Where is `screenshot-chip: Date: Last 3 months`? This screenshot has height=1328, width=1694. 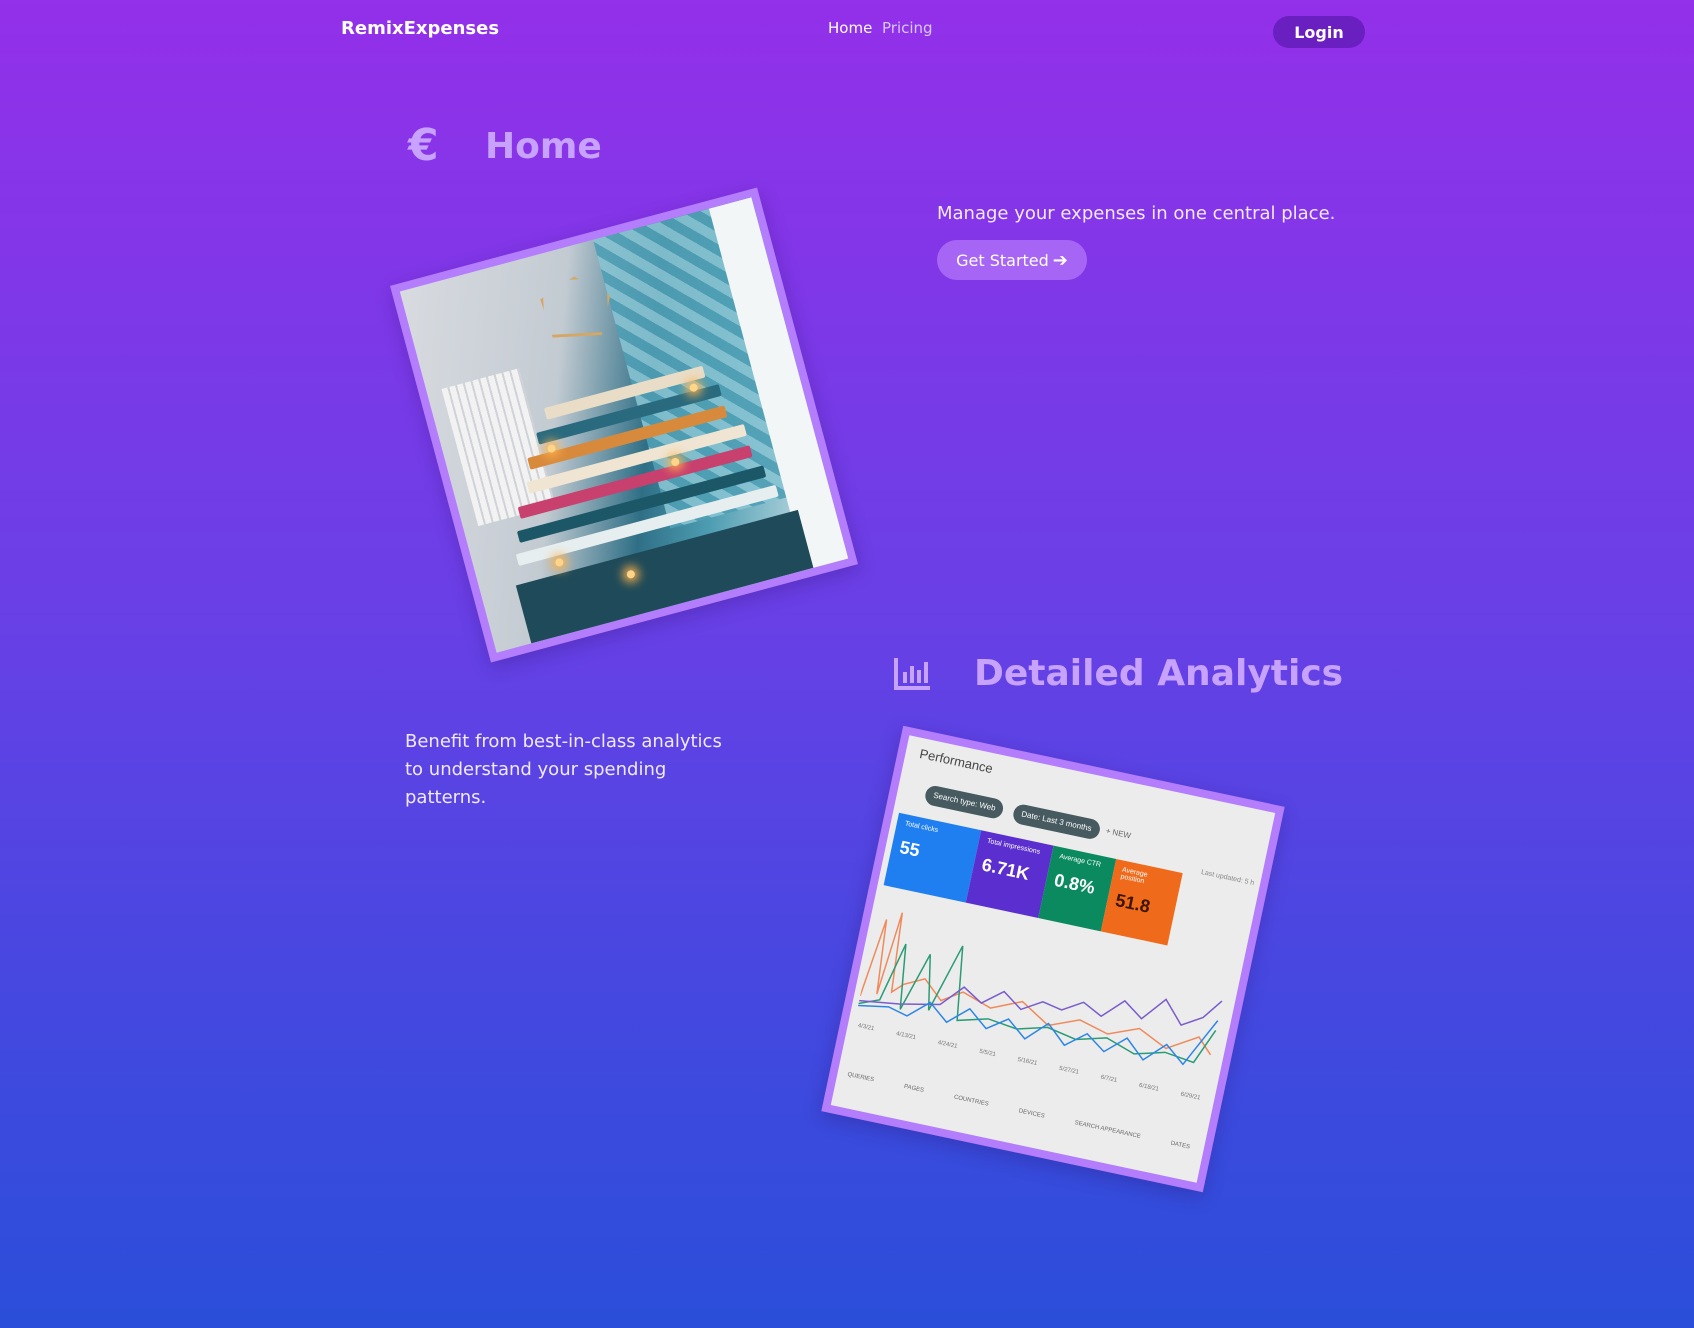
screenshot-chip: Date: Last 3 months is located at coordinates (1056, 821).